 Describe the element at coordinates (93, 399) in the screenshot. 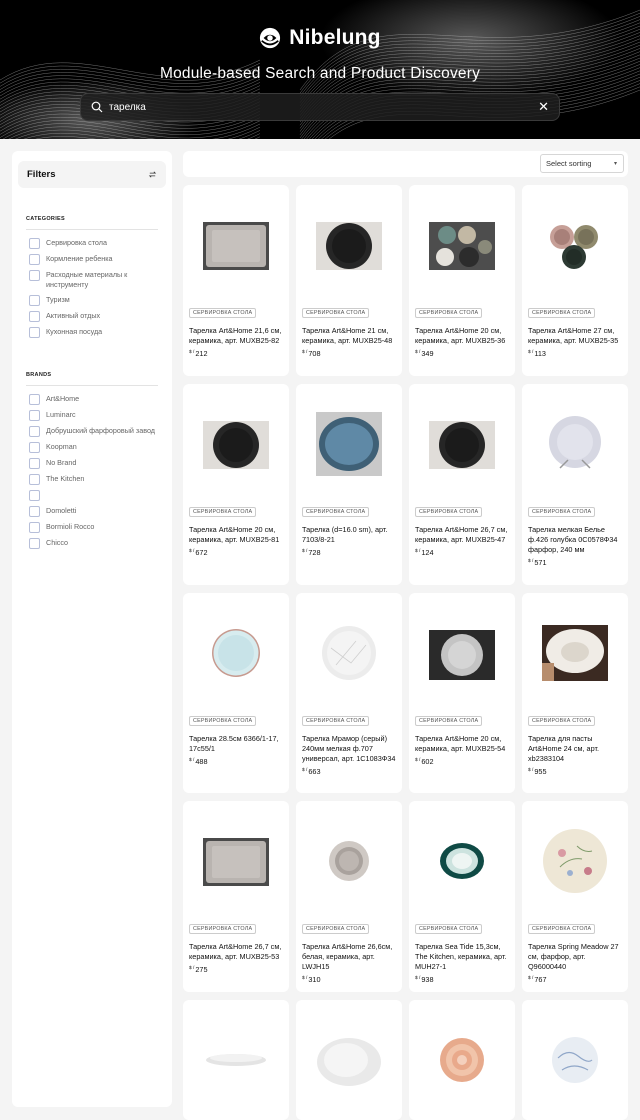

I see `brand-filter-item: Art&Home` at that location.